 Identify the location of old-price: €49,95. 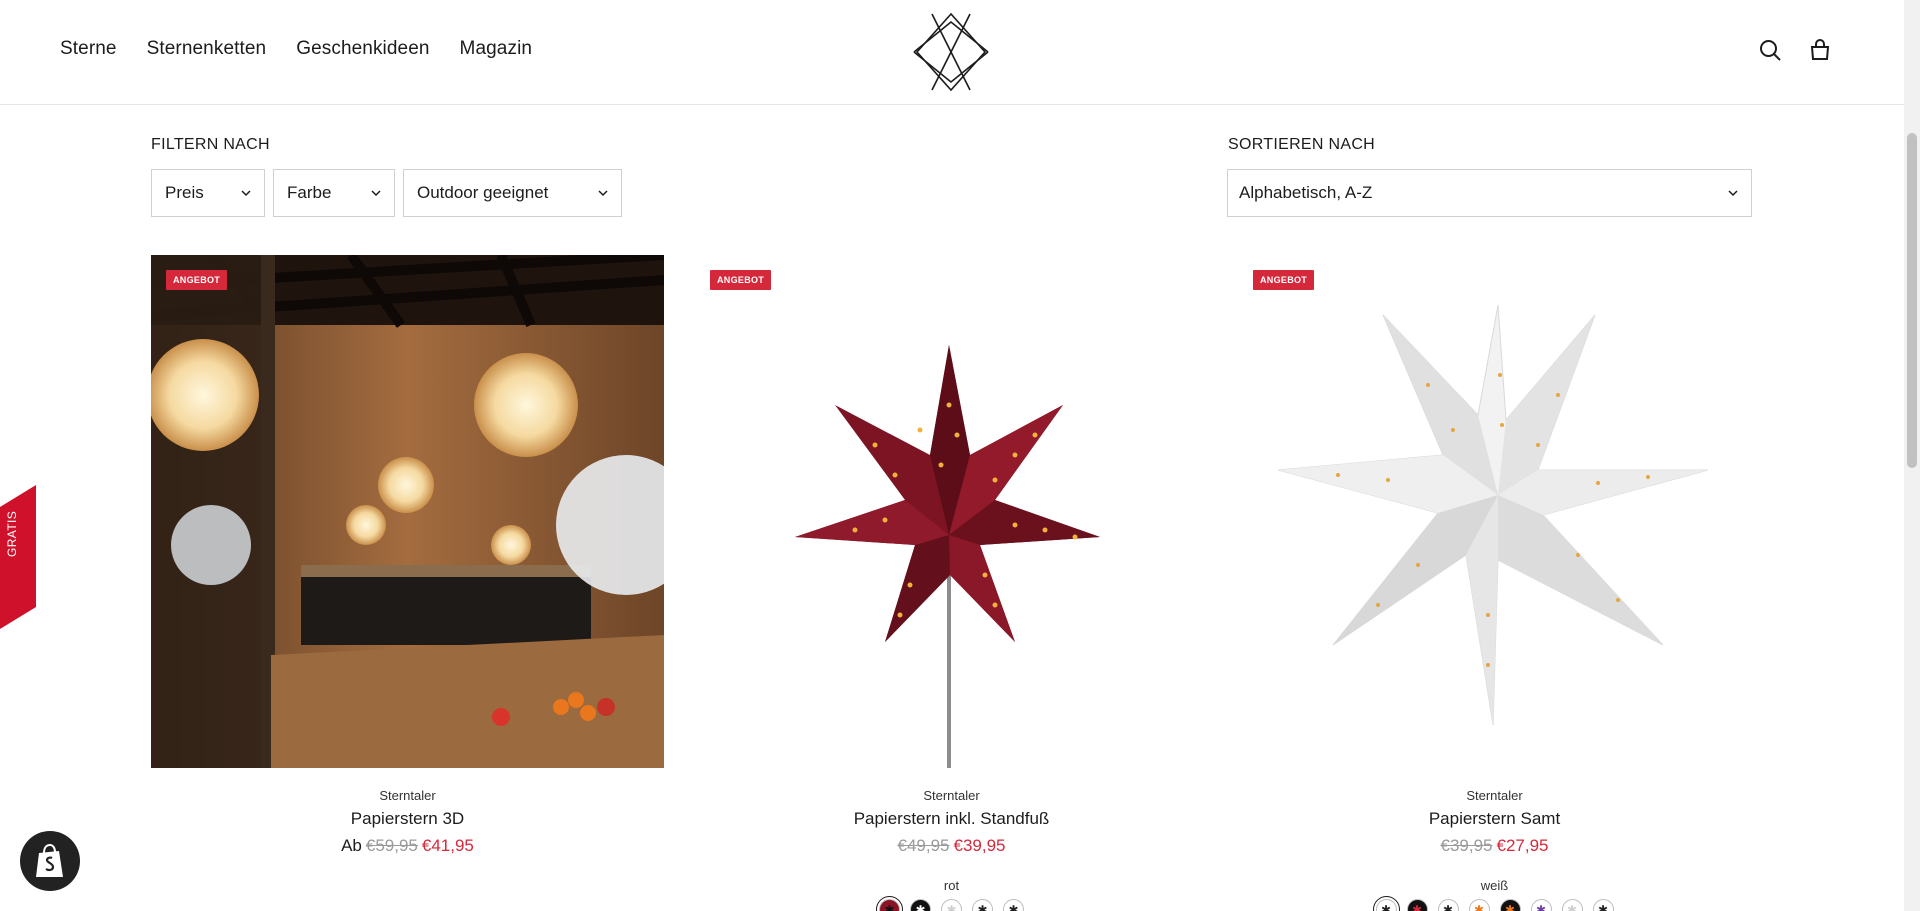
(923, 845).